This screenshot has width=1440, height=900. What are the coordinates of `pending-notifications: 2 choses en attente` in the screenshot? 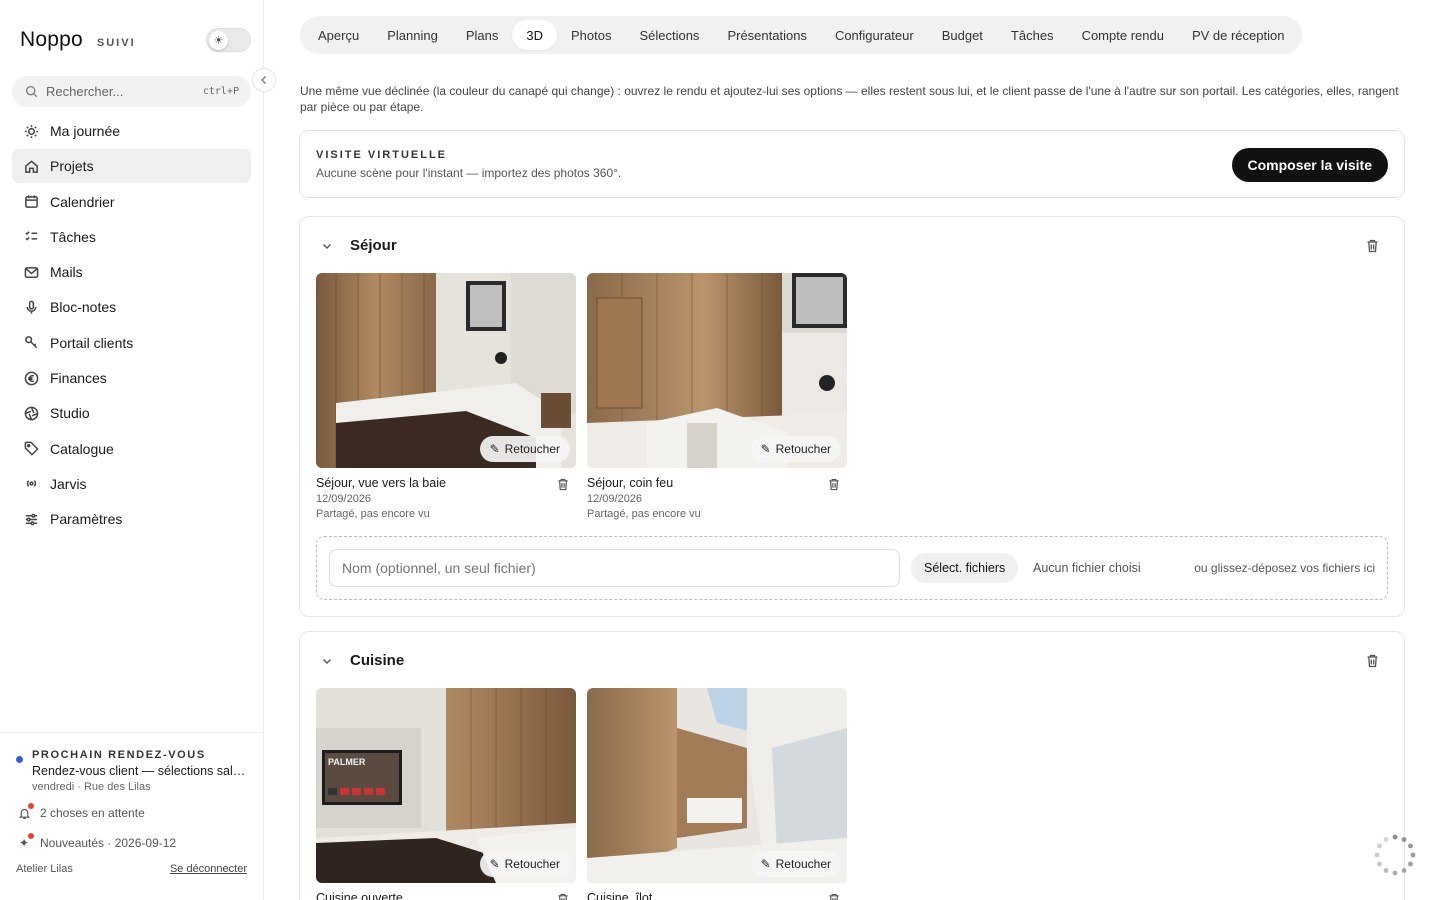 It's located at (131, 812).